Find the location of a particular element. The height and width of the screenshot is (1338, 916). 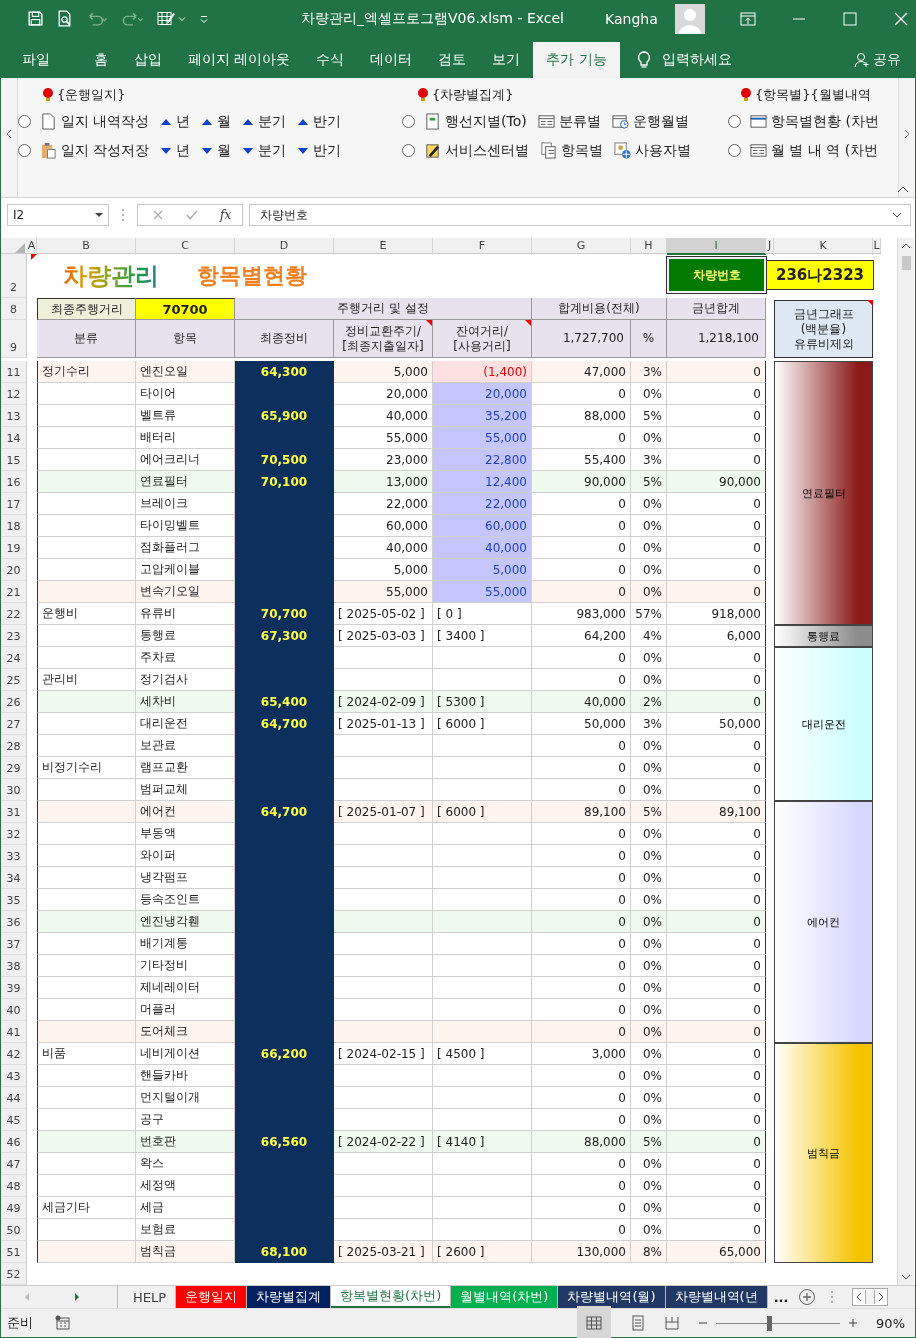

column-header: J is located at coordinates (770, 246).